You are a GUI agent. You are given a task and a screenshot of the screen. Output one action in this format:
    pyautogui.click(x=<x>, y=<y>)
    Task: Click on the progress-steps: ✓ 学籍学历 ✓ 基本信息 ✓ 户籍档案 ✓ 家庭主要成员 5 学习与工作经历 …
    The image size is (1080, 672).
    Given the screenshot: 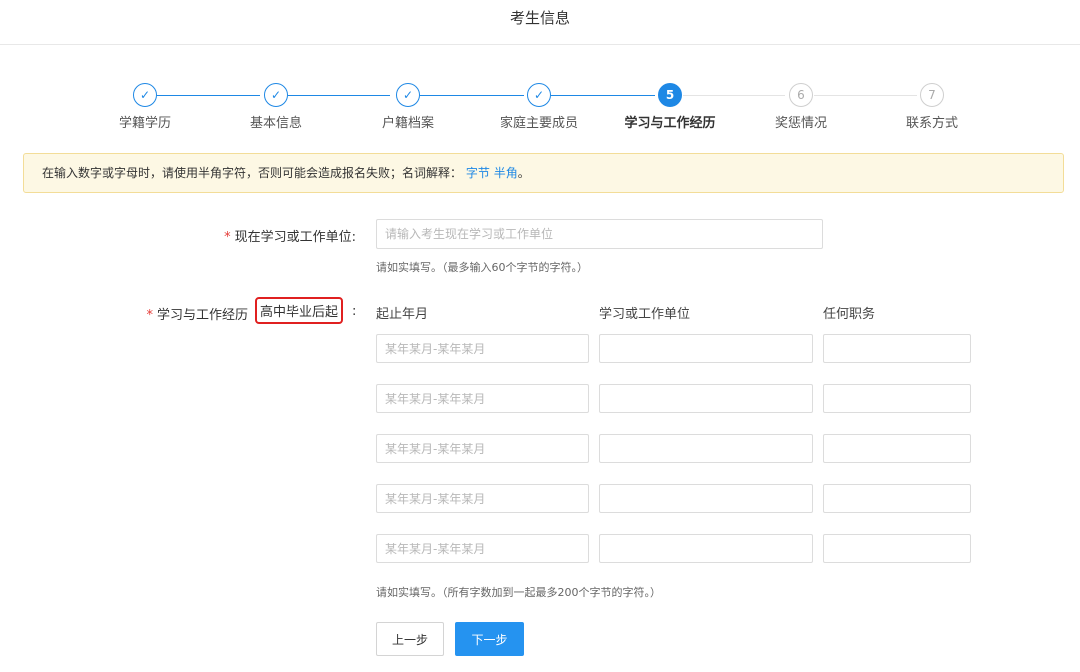 What is the action you would take?
    pyautogui.click(x=540, y=110)
    